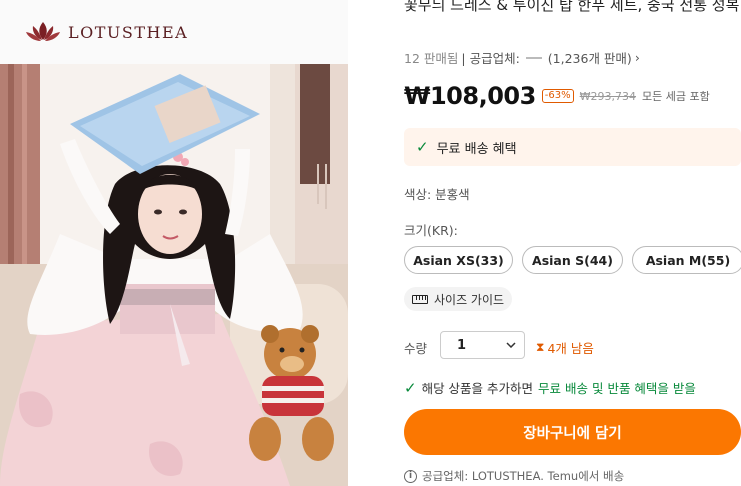 The height and width of the screenshot is (486, 741). Describe the element at coordinates (476, 149) in the screenshot. I see `shipping-benefit-text: 무료 배송 혜택` at that location.